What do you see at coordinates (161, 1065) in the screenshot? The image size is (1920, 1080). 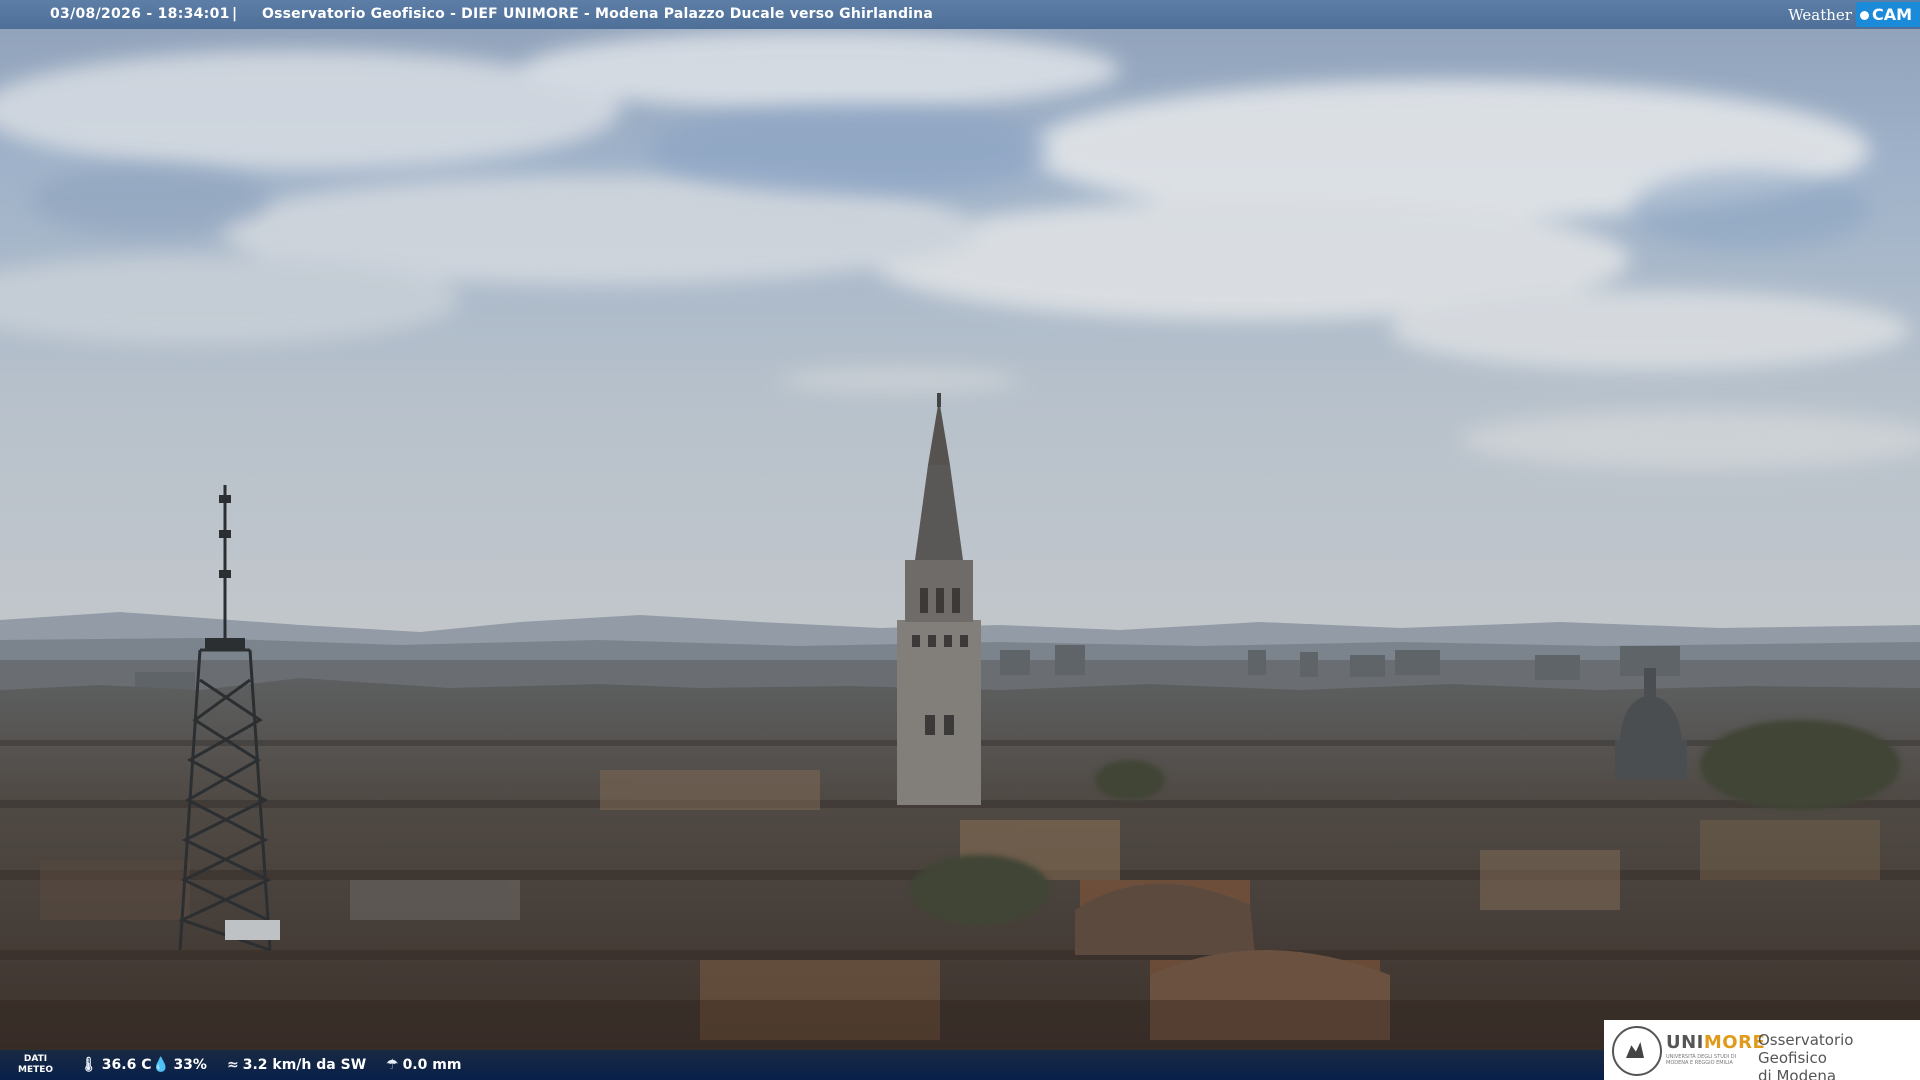 I see `humidity-drop-icon: 💧` at bounding box center [161, 1065].